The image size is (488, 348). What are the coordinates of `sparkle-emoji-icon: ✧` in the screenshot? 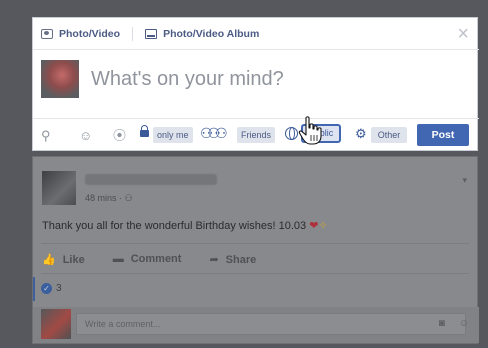 It's located at (323, 226).